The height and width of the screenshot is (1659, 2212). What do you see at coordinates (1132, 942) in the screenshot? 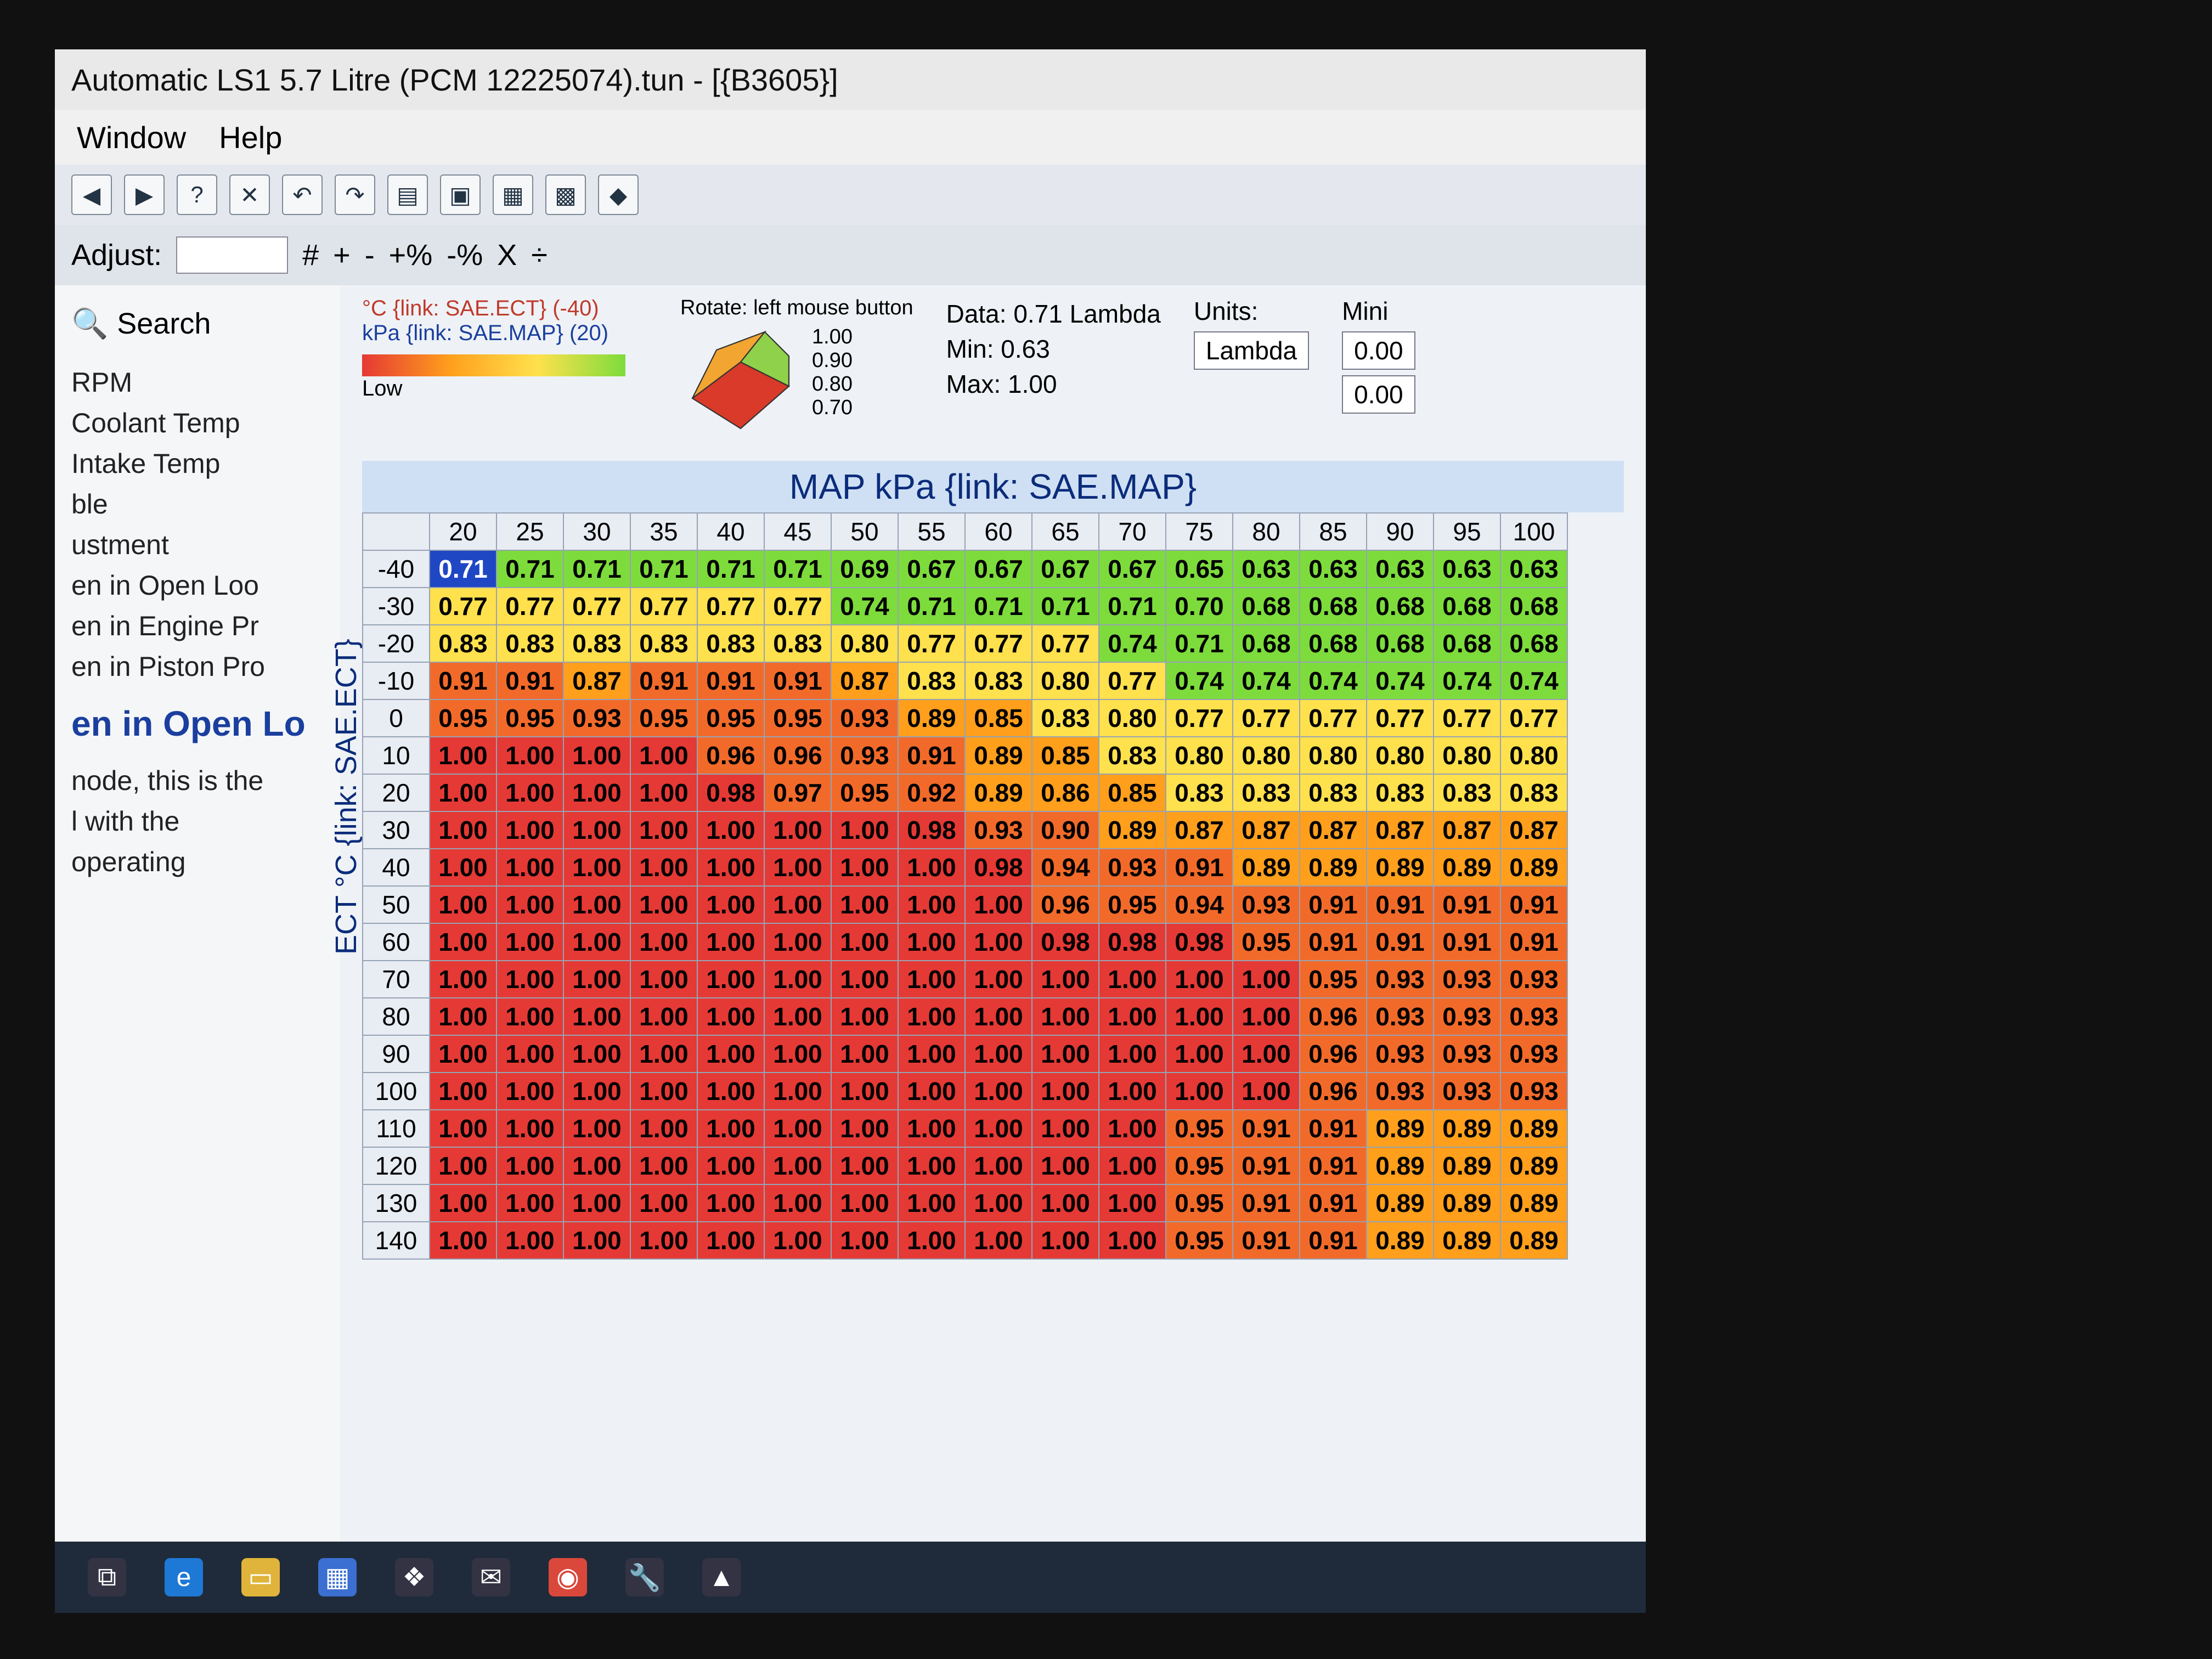
I see `table-cell: 0.98` at bounding box center [1132, 942].